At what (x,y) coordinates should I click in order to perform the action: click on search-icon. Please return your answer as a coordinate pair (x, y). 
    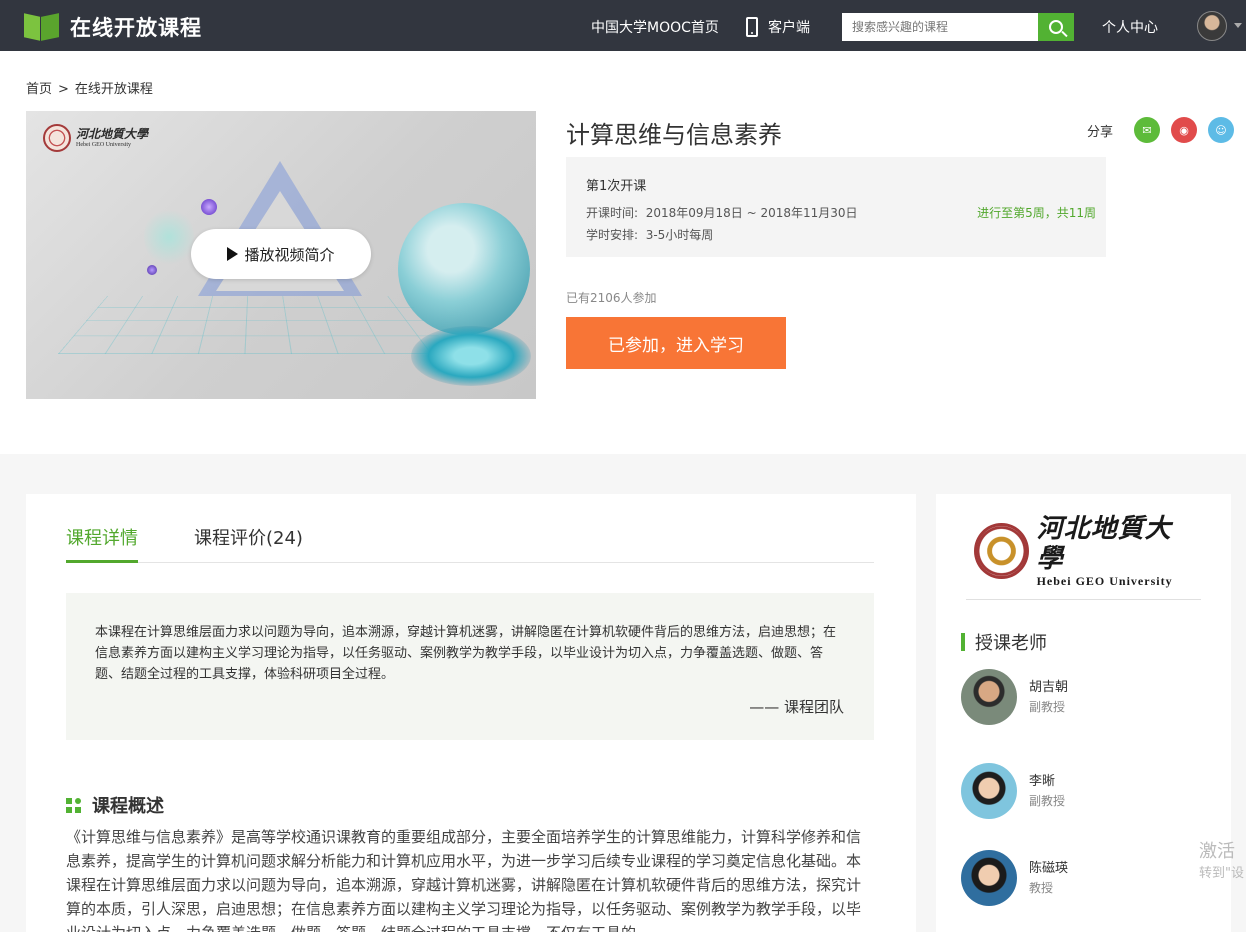
    Looking at the image, I should click on (1056, 27).